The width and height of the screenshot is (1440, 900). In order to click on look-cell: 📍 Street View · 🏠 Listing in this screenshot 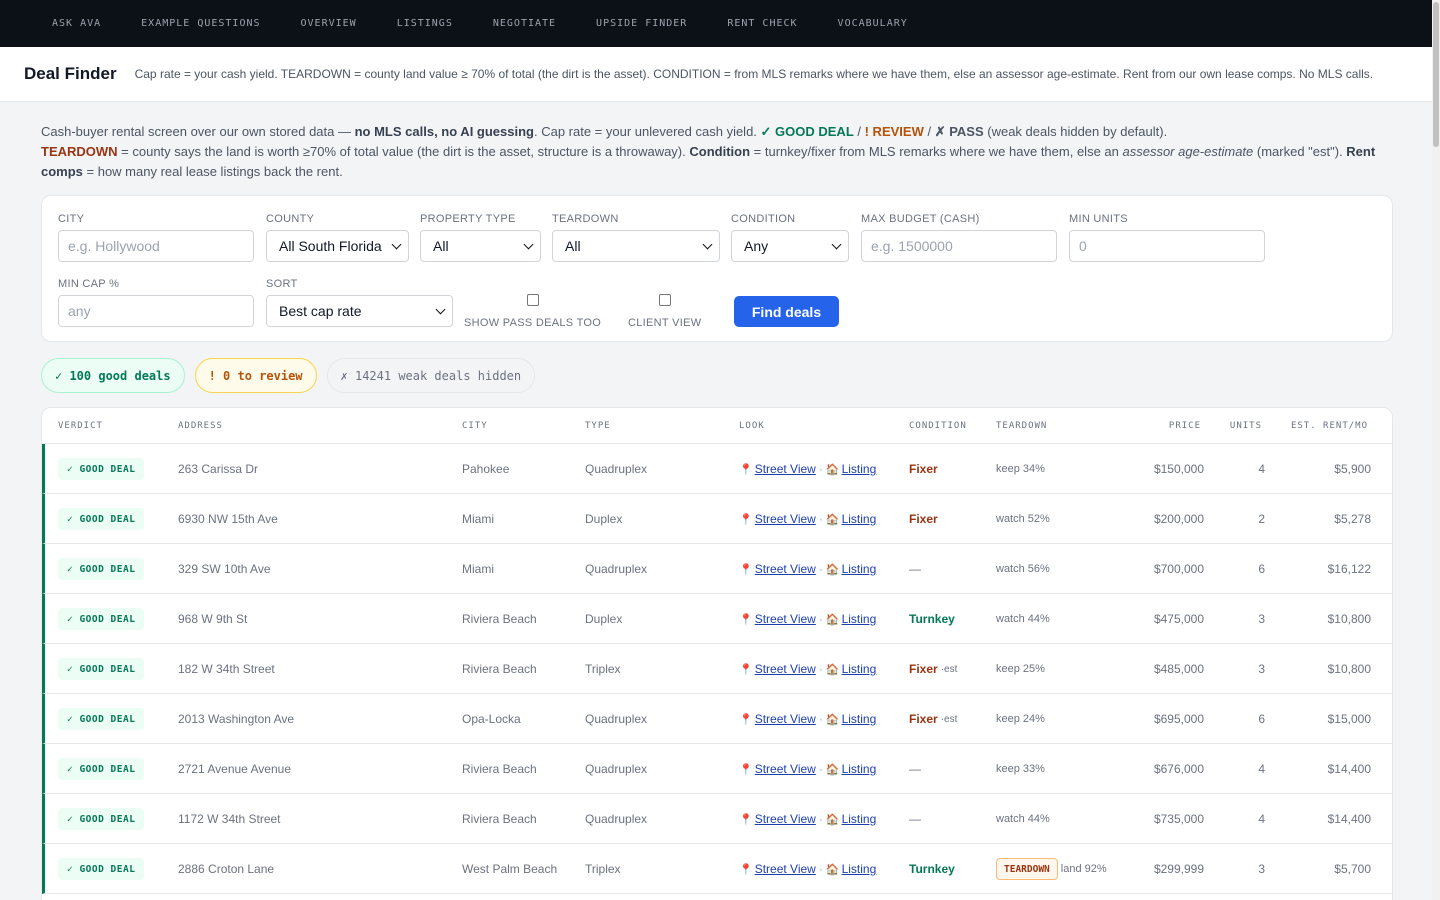, I will do `click(807, 819)`.